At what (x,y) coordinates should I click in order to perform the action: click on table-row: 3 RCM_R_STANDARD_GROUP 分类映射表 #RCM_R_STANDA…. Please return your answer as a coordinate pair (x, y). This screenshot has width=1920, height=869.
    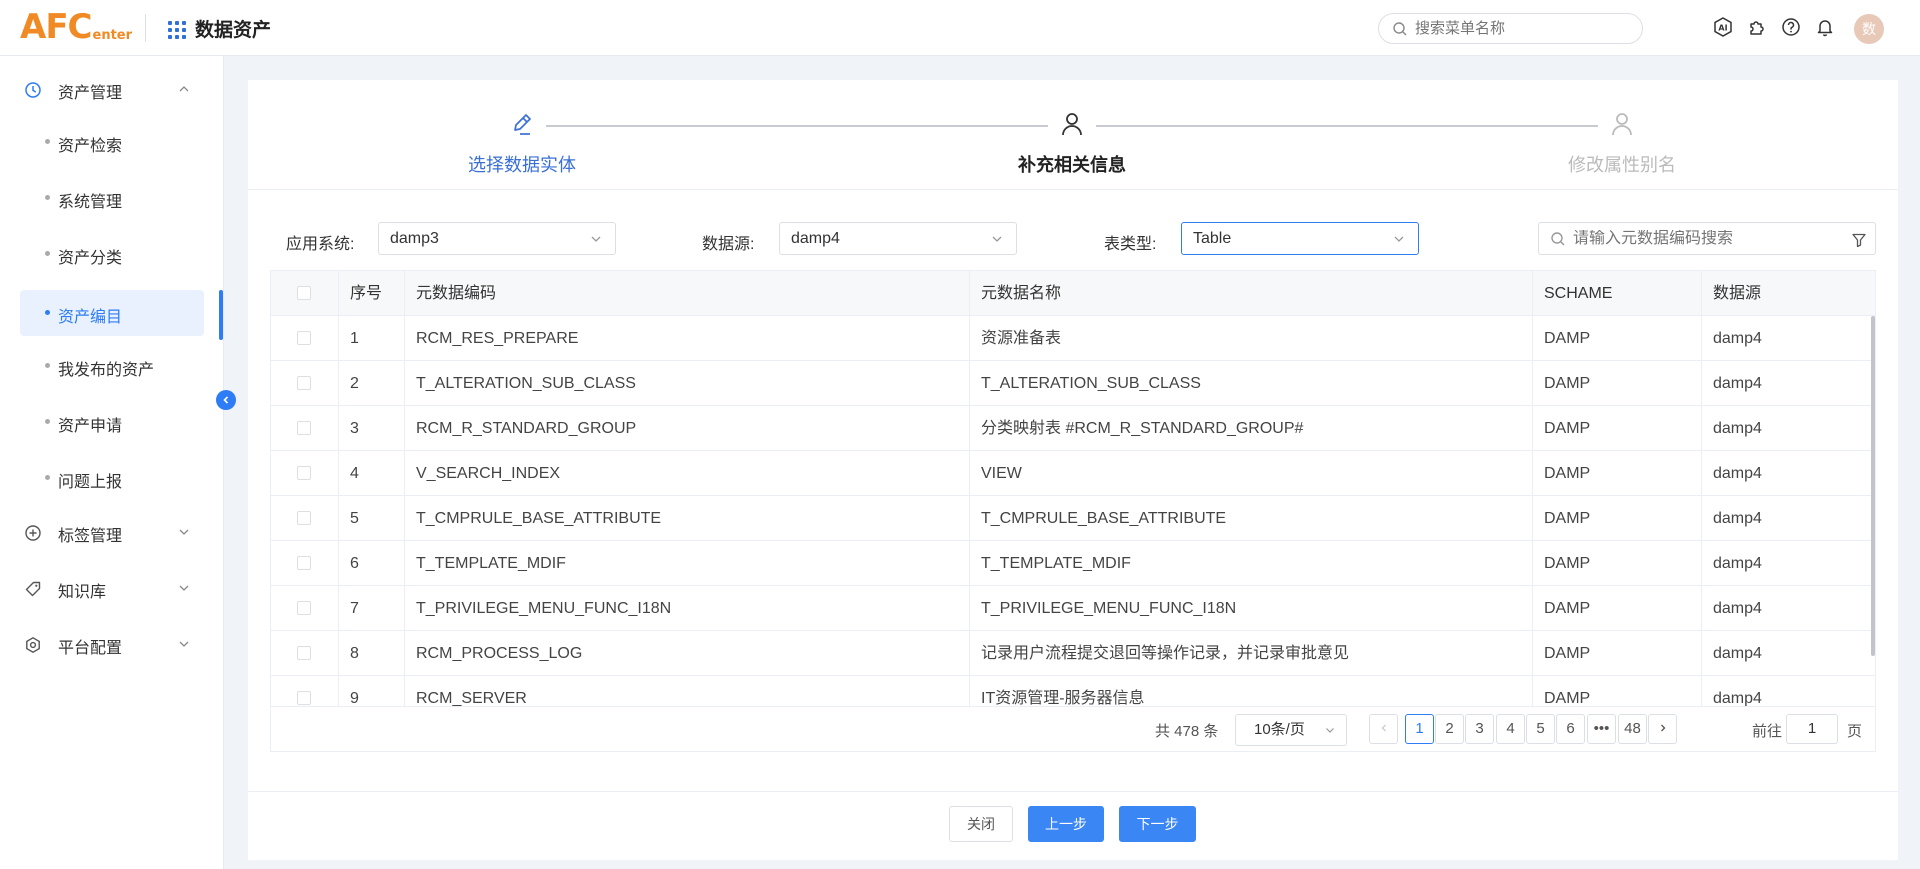
    Looking at the image, I should click on (1073, 428).